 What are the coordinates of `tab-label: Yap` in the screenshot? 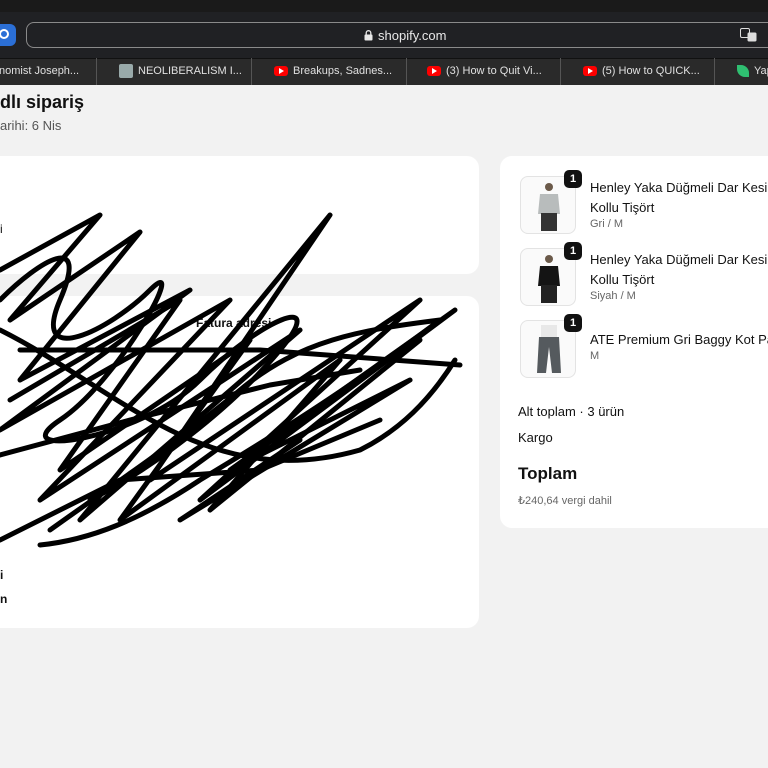 It's located at (761, 71).